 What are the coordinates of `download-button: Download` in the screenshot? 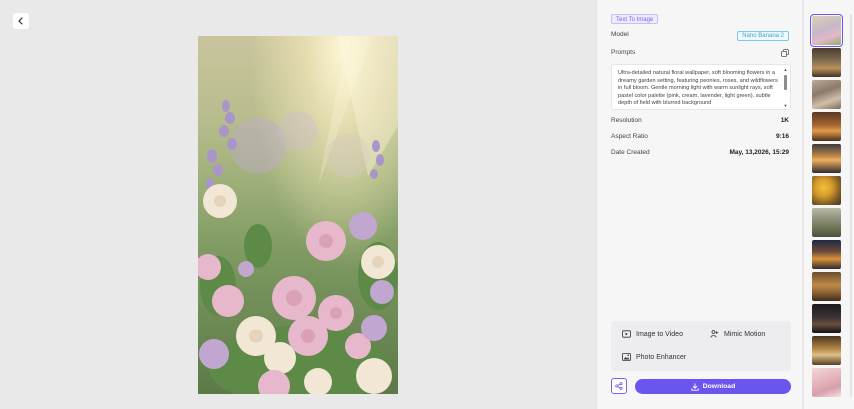 It's located at (713, 386).